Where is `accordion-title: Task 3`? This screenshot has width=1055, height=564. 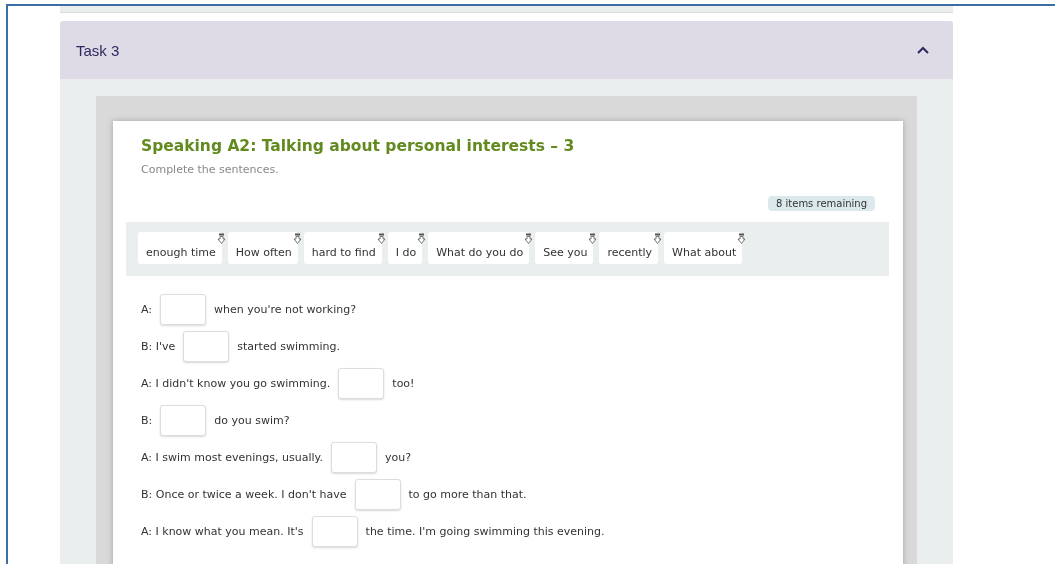
accordion-title: Task 3 is located at coordinates (97, 50).